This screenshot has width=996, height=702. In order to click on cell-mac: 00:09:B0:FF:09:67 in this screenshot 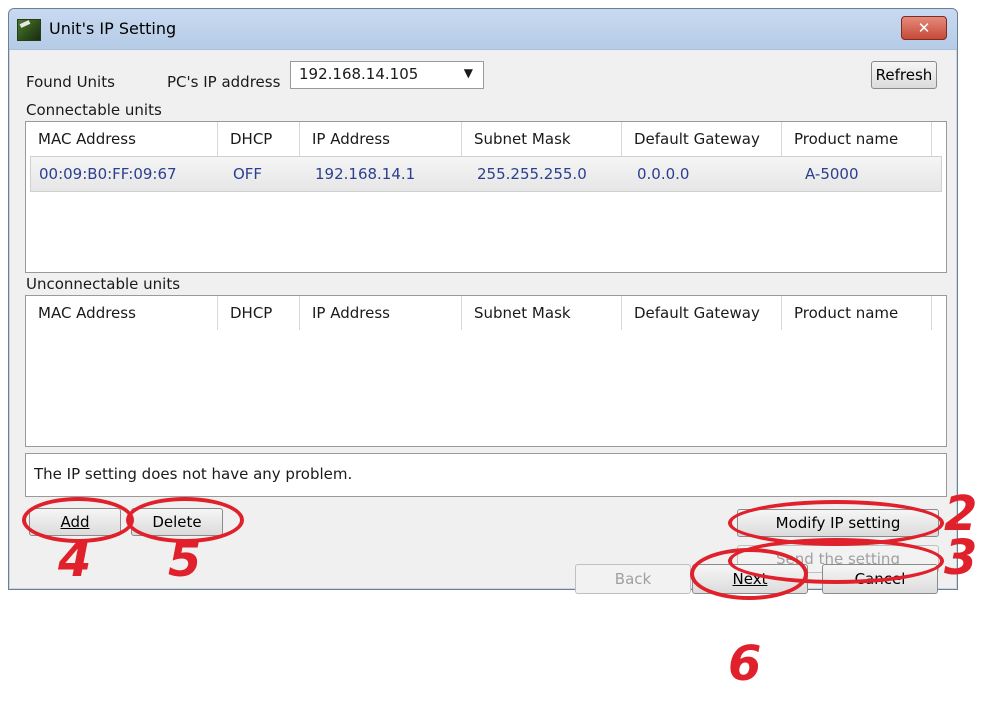, I will do `click(108, 174)`.